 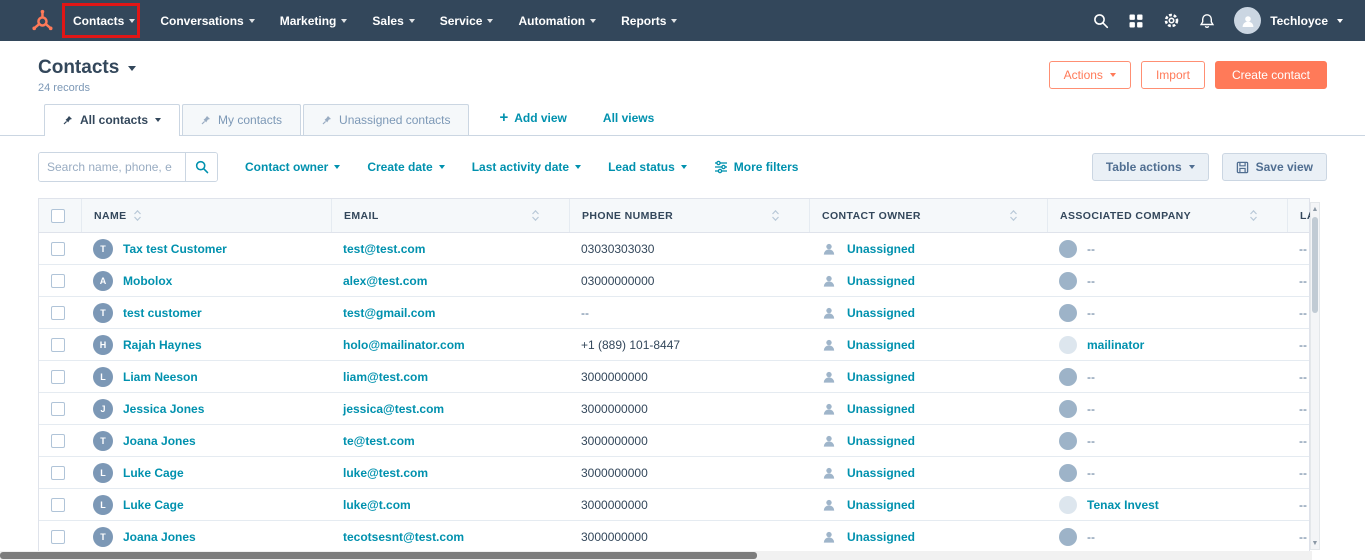 What do you see at coordinates (1270, 75) in the screenshot?
I see `create-contact-button: Create contact` at bounding box center [1270, 75].